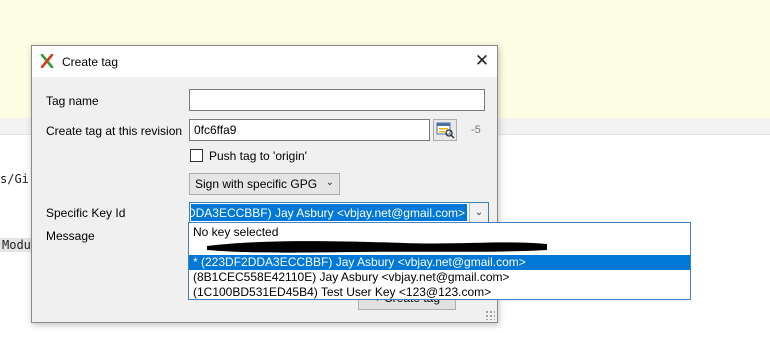 This screenshot has height=349, width=770. What do you see at coordinates (70, 236) in the screenshot?
I see `message-label: Message` at bounding box center [70, 236].